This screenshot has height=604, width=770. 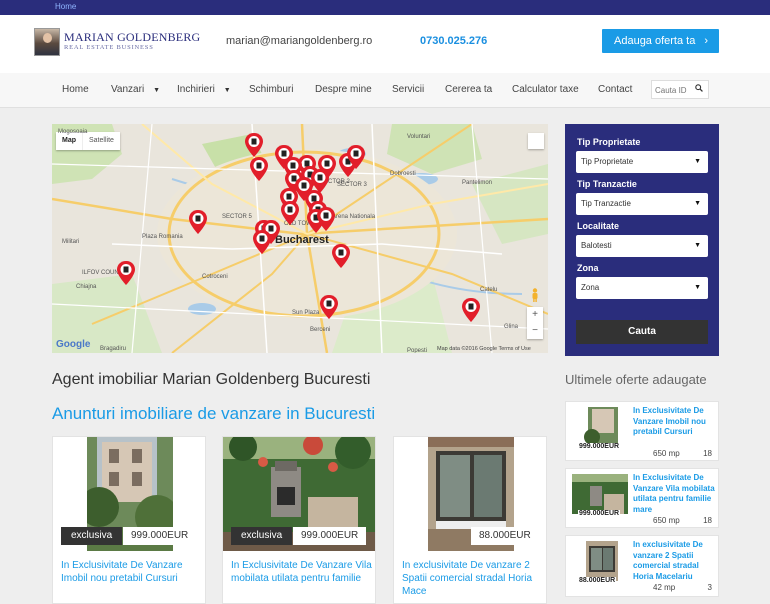 I want to click on map-city-label: Bucharest, so click(x=302, y=240).